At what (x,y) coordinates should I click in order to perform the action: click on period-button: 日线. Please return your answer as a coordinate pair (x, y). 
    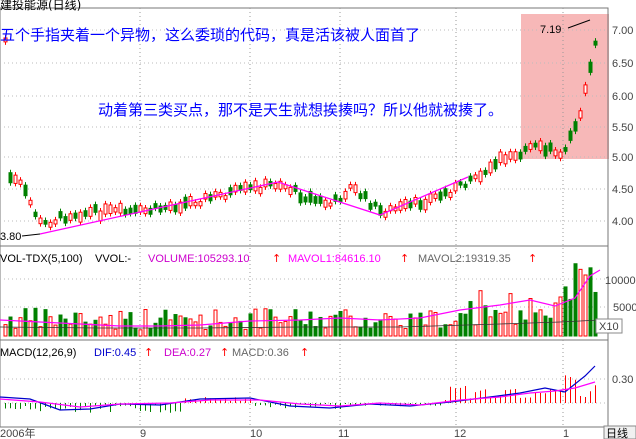
    Looking at the image, I should click on (617, 432).